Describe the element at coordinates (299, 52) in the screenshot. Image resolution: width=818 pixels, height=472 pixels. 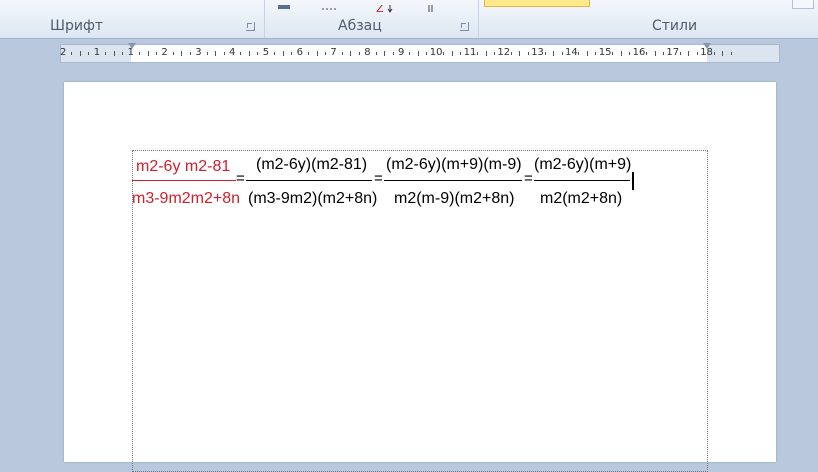
I see `ruler-number: 6` at that location.